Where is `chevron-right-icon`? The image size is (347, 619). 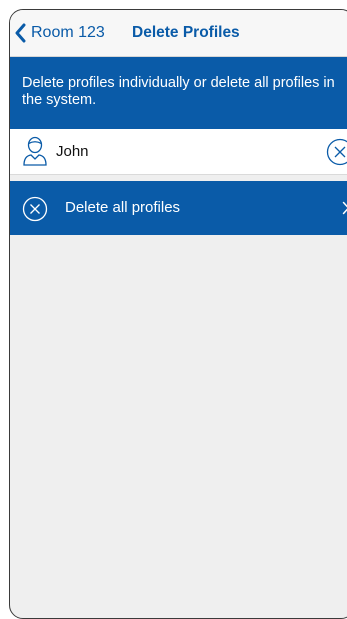
chevron-right-icon is located at coordinates (344, 210).